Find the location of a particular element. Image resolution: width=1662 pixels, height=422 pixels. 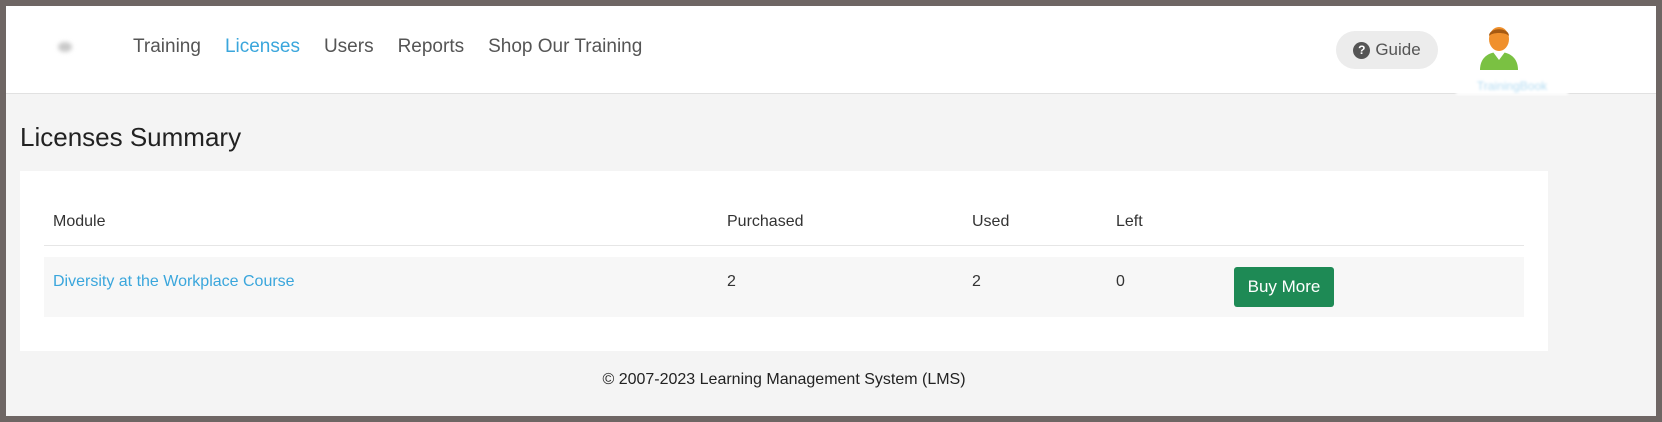

left-cell: 0 is located at coordinates (1120, 281).